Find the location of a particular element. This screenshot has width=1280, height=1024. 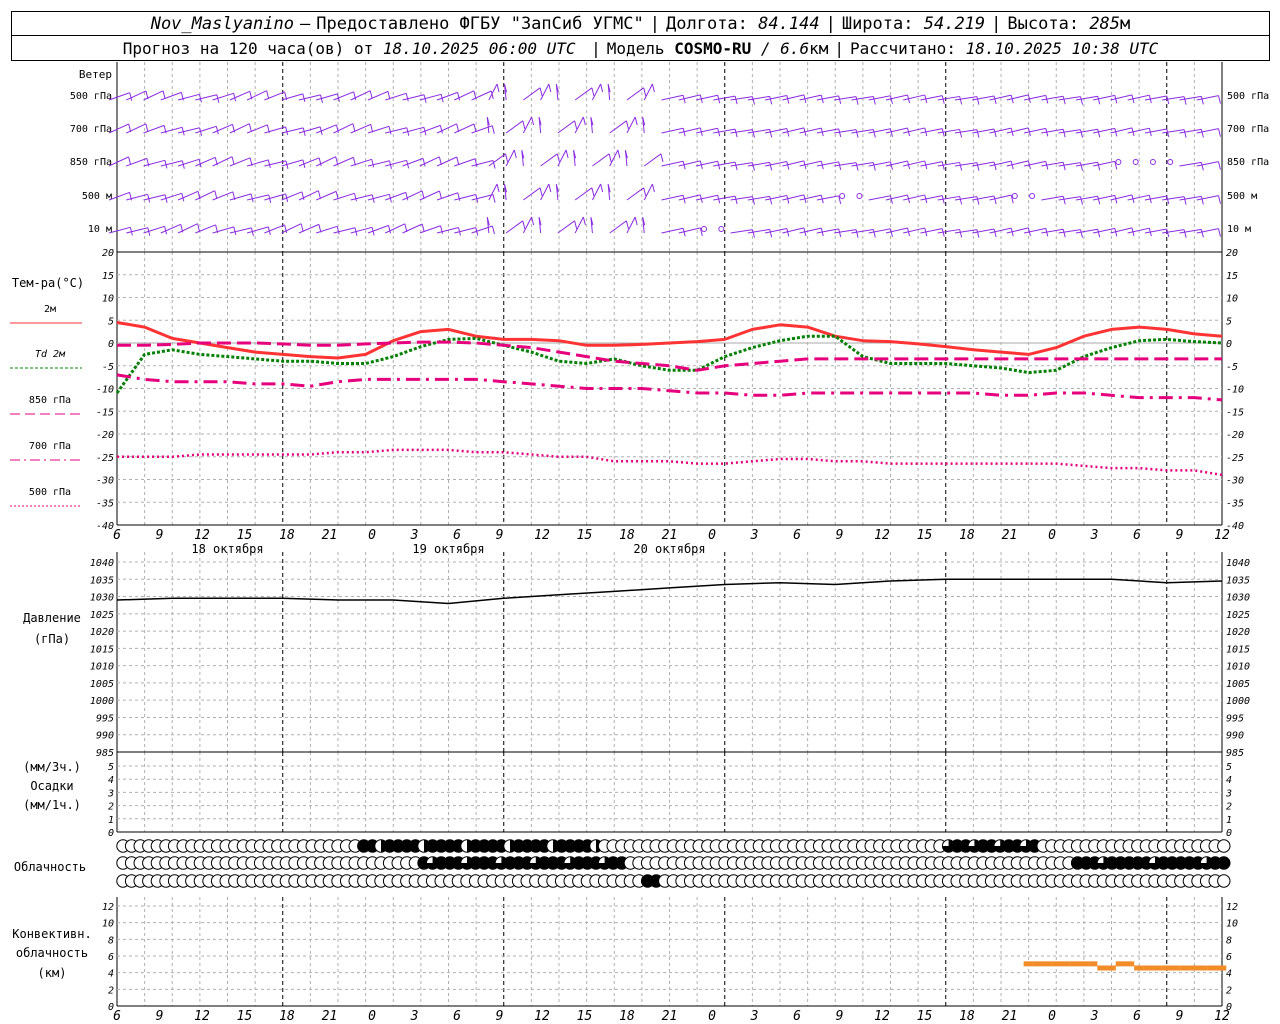

temp-y-tick: 0 is located at coordinates (111, 344).